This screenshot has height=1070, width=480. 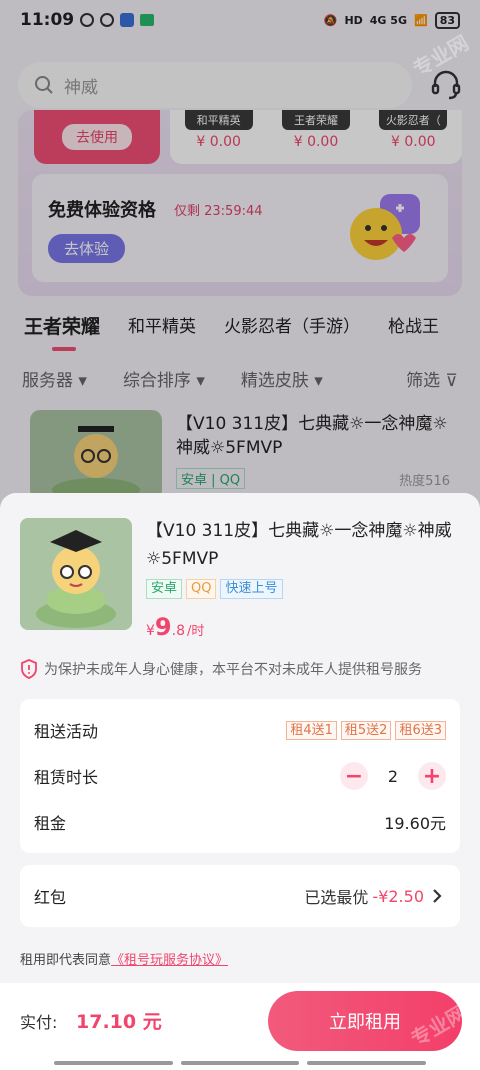 I want to click on activity-label: 租送活动, so click(x=66, y=731).